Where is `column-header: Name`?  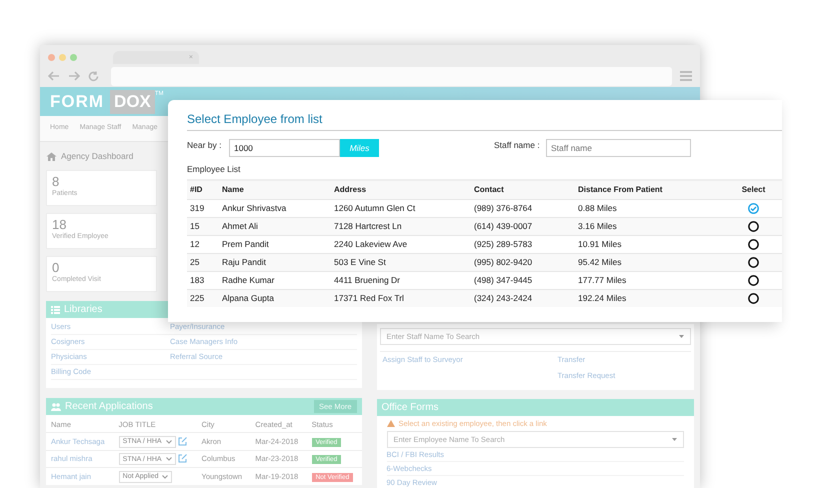
column-header: Name is located at coordinates (275, 190).